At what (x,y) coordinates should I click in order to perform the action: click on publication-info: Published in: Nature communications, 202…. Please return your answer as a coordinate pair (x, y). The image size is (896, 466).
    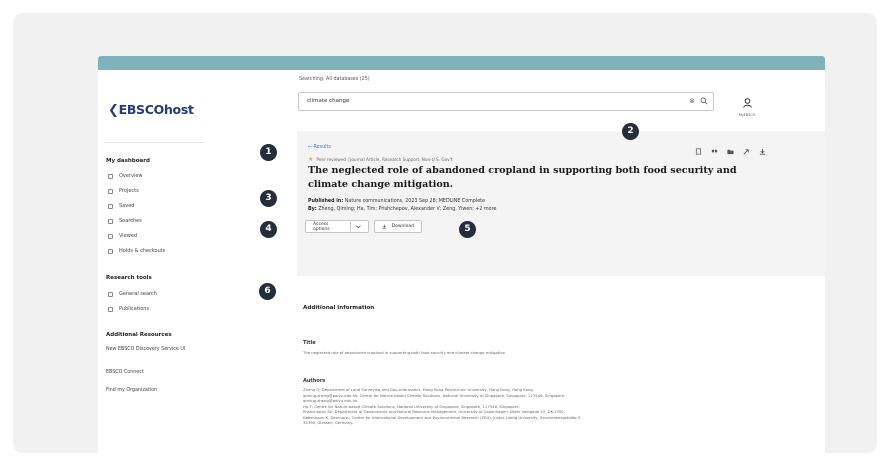
    Looking at the image, I should click on (402, 205).